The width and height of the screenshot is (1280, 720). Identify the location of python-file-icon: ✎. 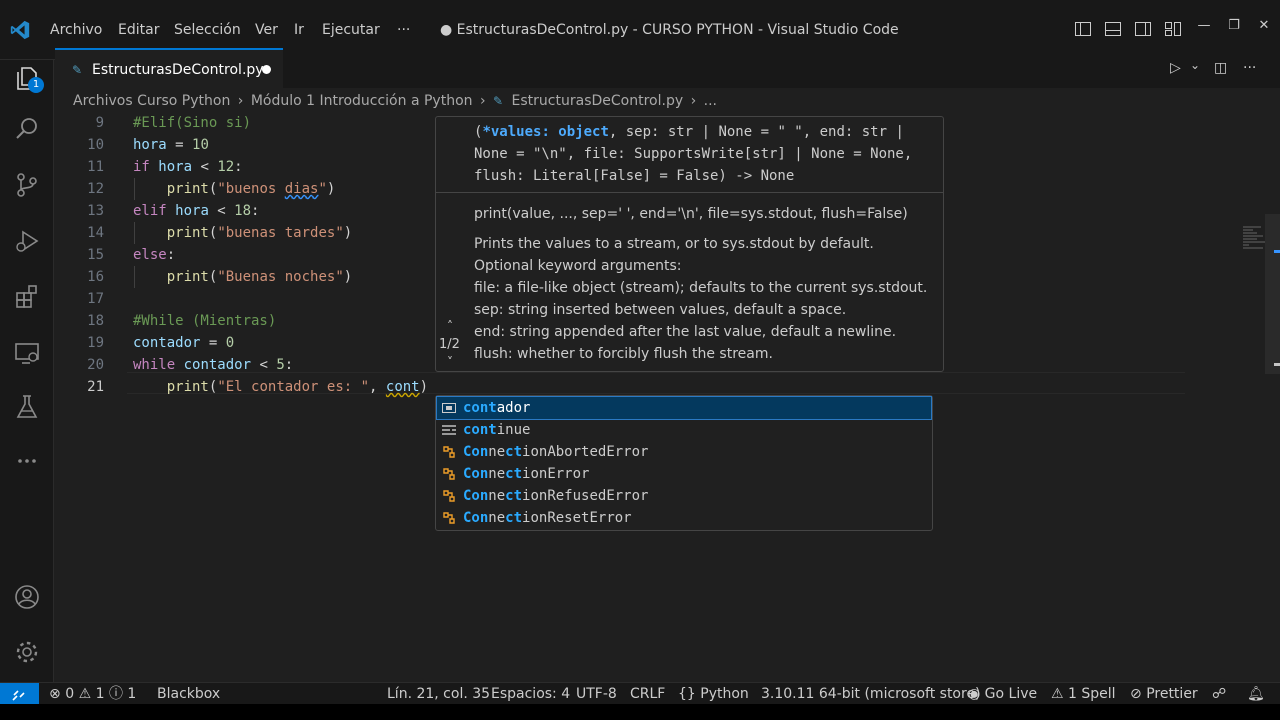
(498, 101).